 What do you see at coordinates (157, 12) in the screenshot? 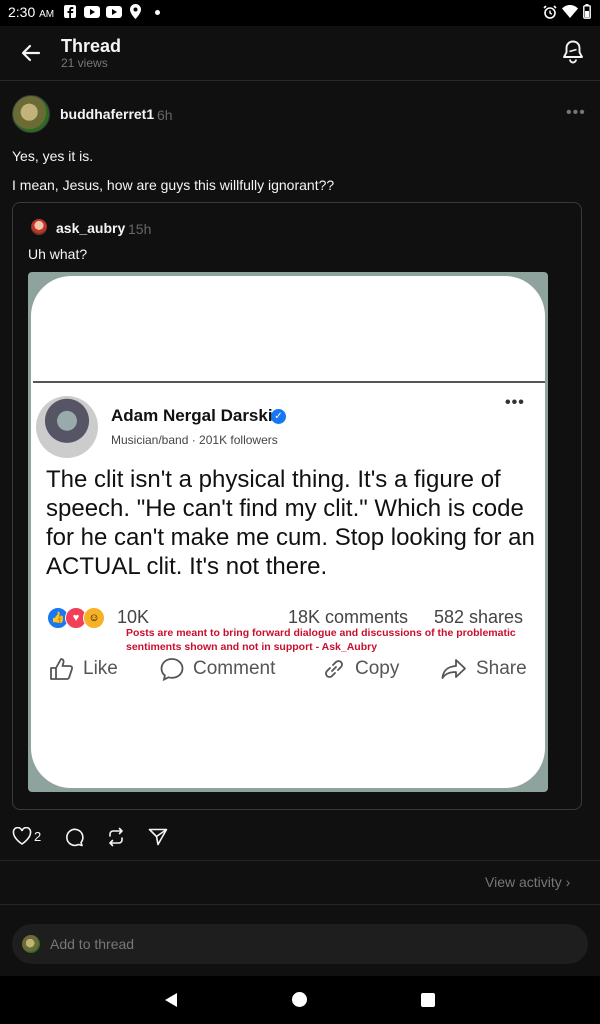
I see `more-notifications-dot` at bounding box center [157, 12].